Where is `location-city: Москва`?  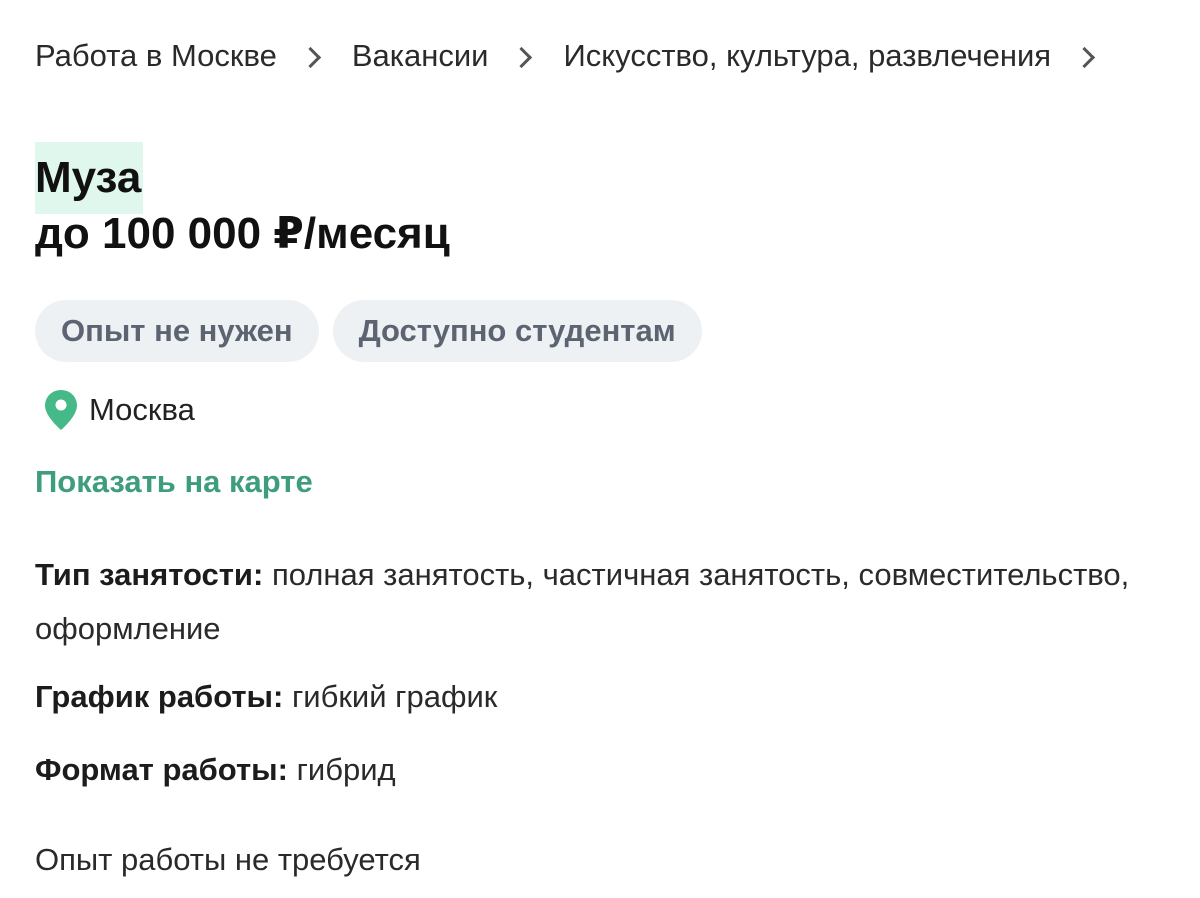 location-city: Москва is located at coordinates (142, 409).